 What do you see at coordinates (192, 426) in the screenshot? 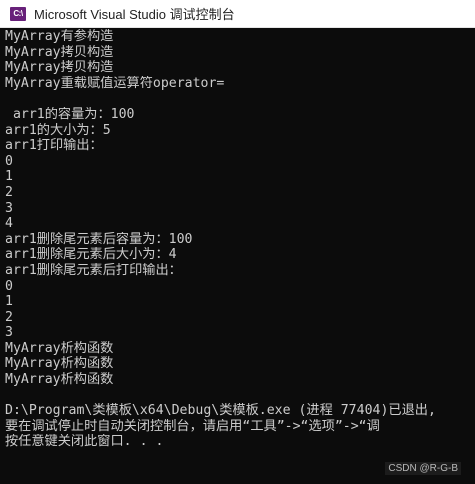
I see `console-line: 要在调试停止时自动关闭控制台，请启用“工具”->“选项”->“调` at bounding box center [192, 426].